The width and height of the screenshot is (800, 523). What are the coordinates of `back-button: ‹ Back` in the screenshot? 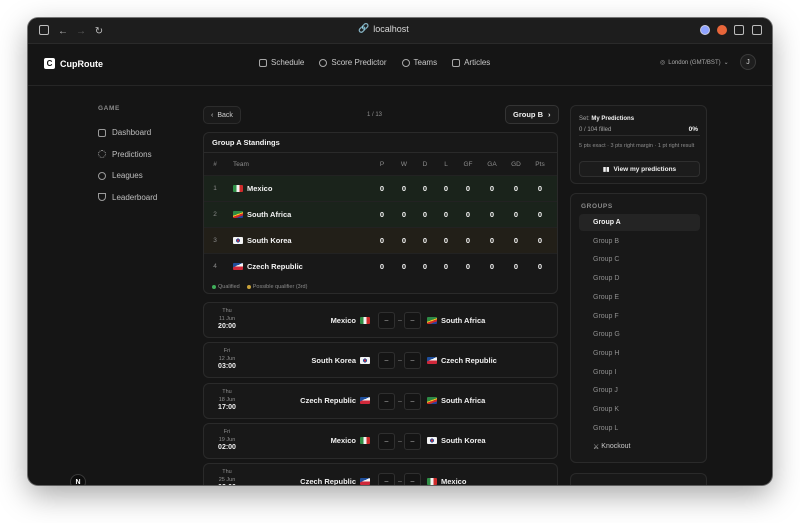 It's located at (222, 115).